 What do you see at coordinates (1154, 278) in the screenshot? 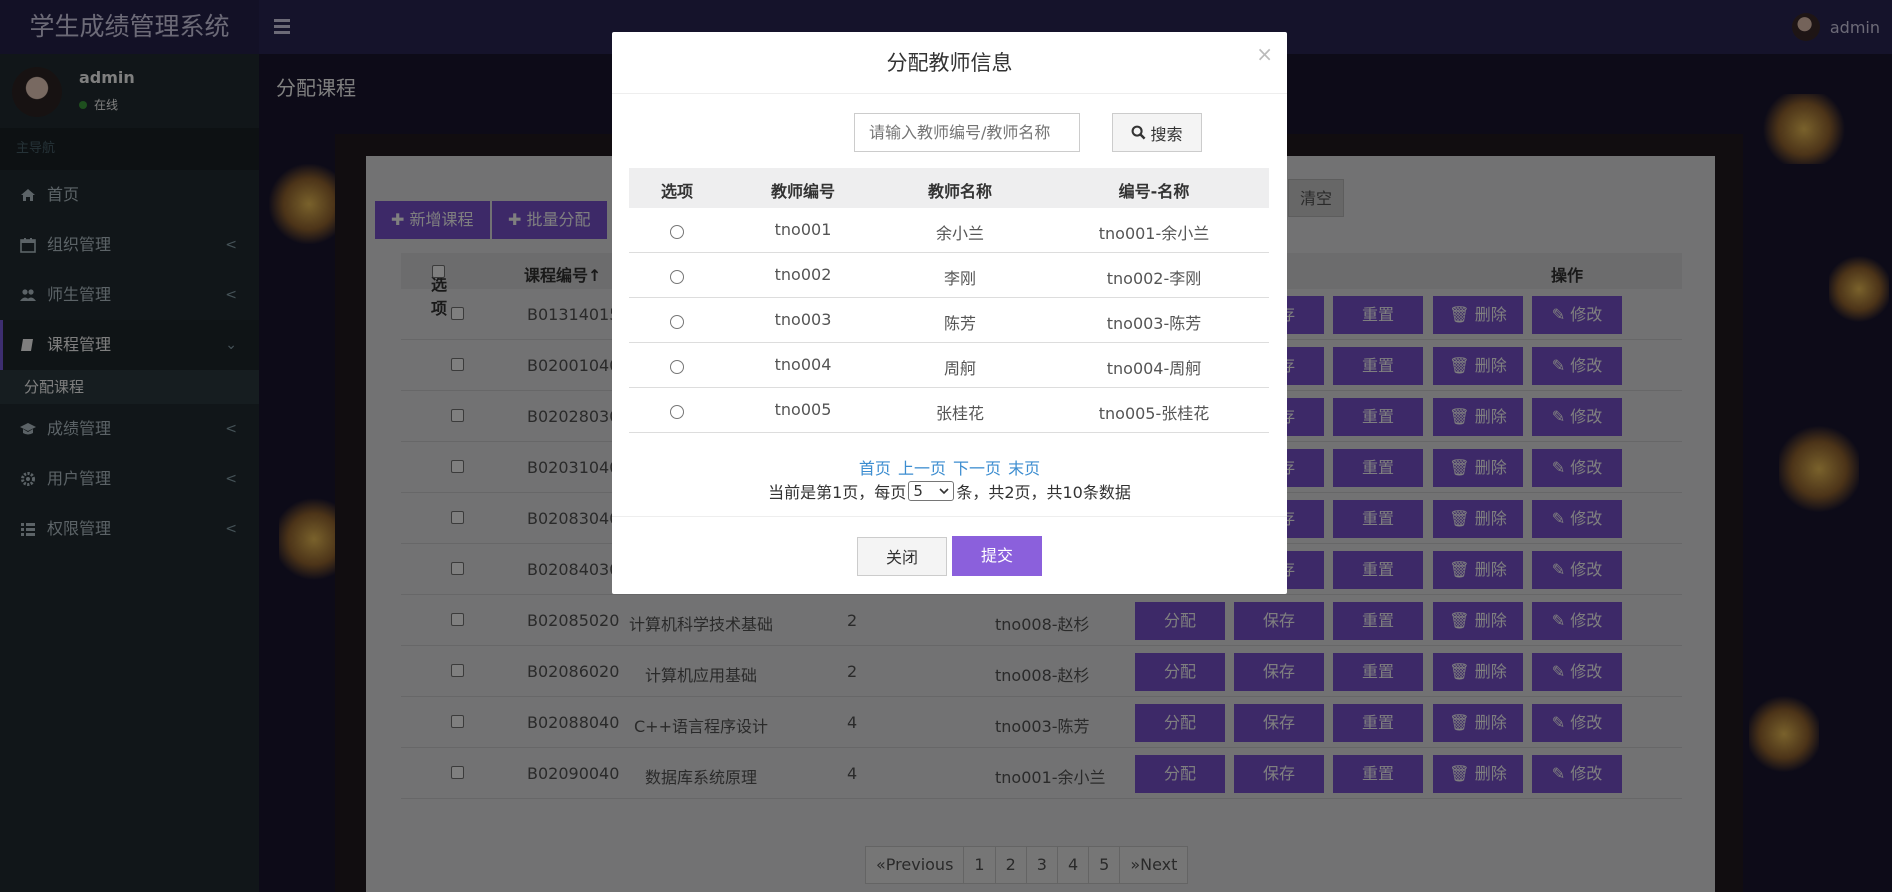
I see `teacher-no-name: tno002-李刚` at bounding box center [1154, 278].